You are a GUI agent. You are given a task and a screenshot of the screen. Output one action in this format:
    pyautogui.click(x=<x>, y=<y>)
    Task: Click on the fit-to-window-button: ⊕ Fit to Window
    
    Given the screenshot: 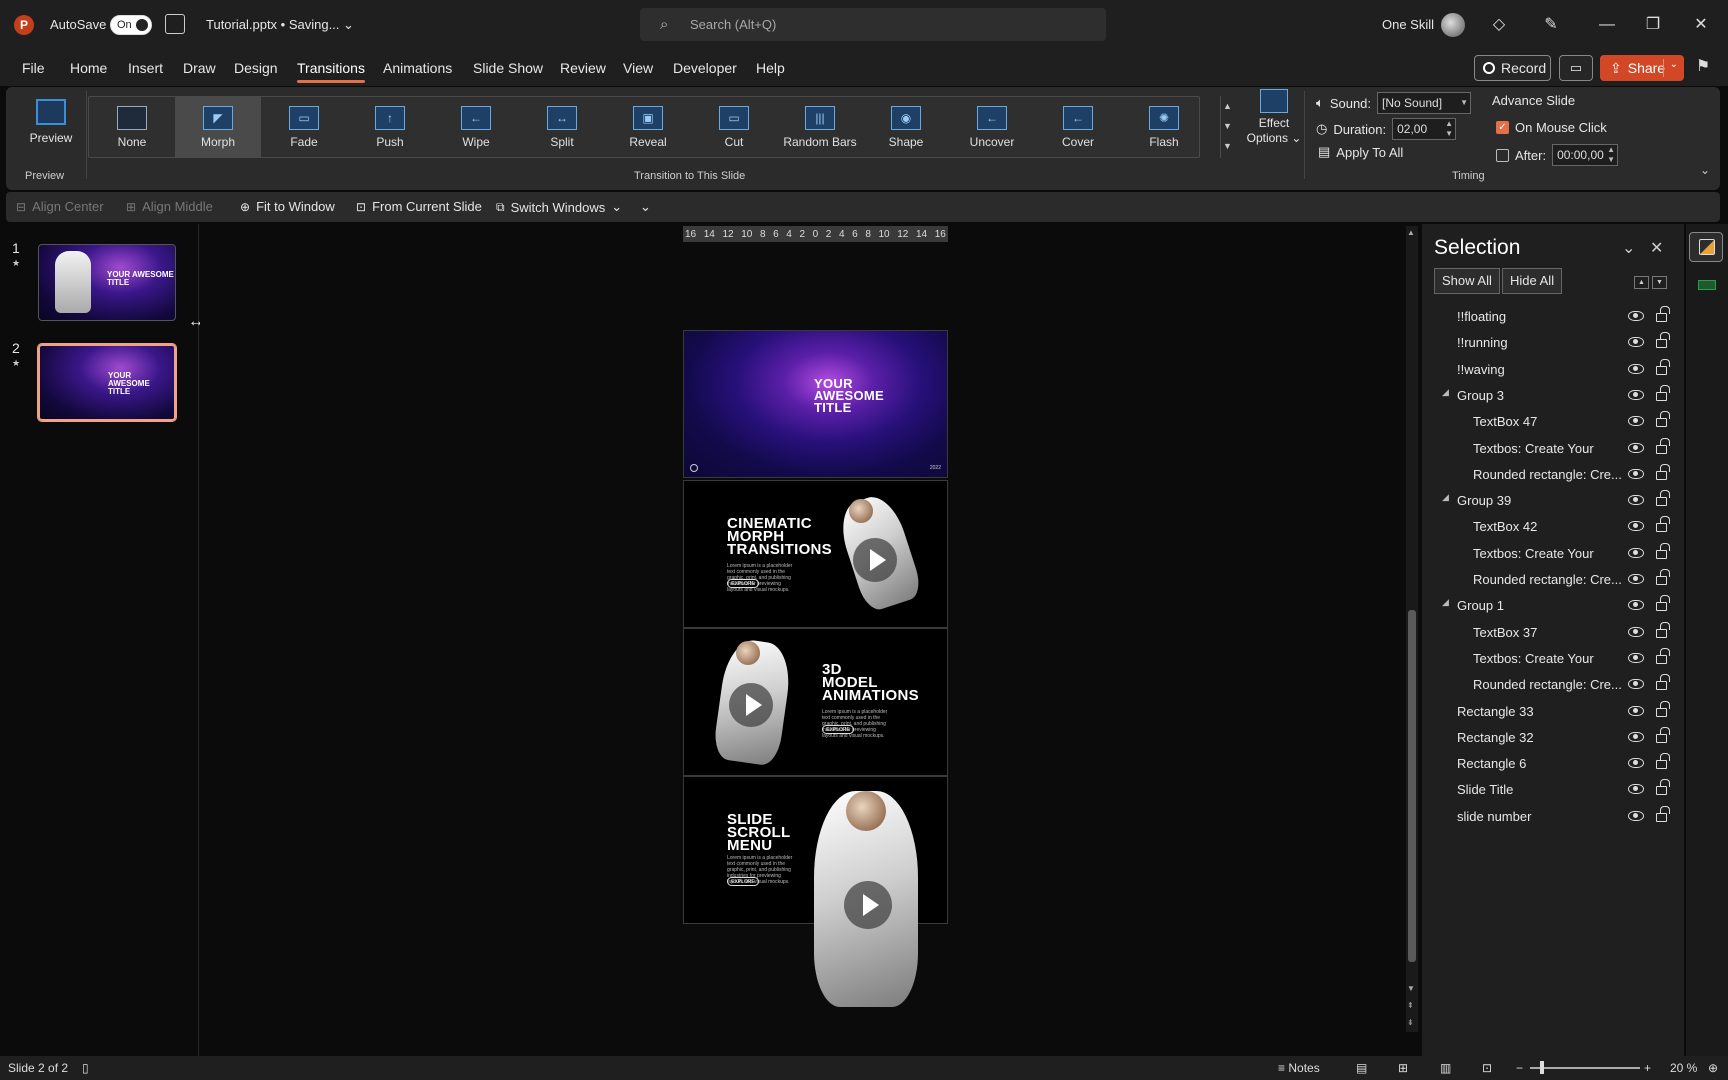 What is the action you would take?
    pyautogui.click(x=287, y=206)
    